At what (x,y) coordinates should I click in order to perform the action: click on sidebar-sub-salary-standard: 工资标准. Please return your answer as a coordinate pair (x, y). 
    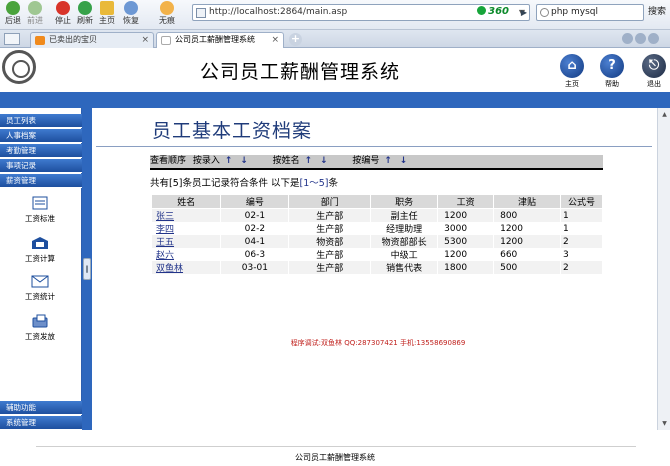
    Looking at the image, I should click on (40, 210).